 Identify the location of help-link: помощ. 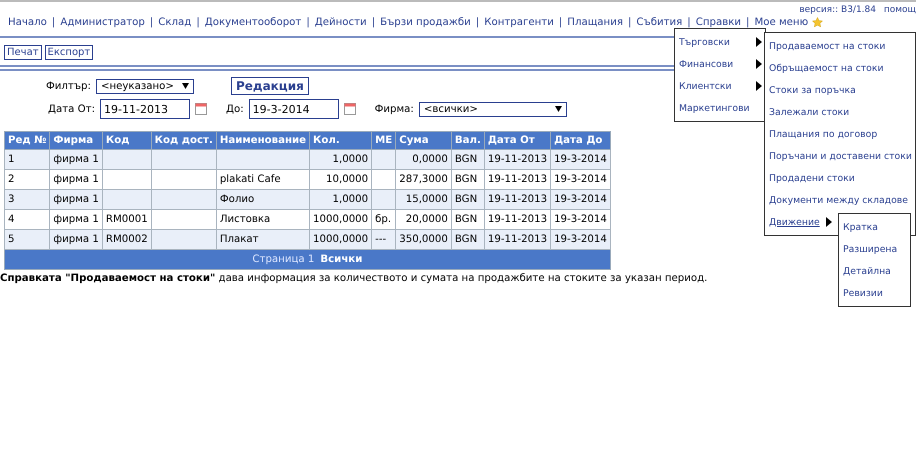
(900, 10).